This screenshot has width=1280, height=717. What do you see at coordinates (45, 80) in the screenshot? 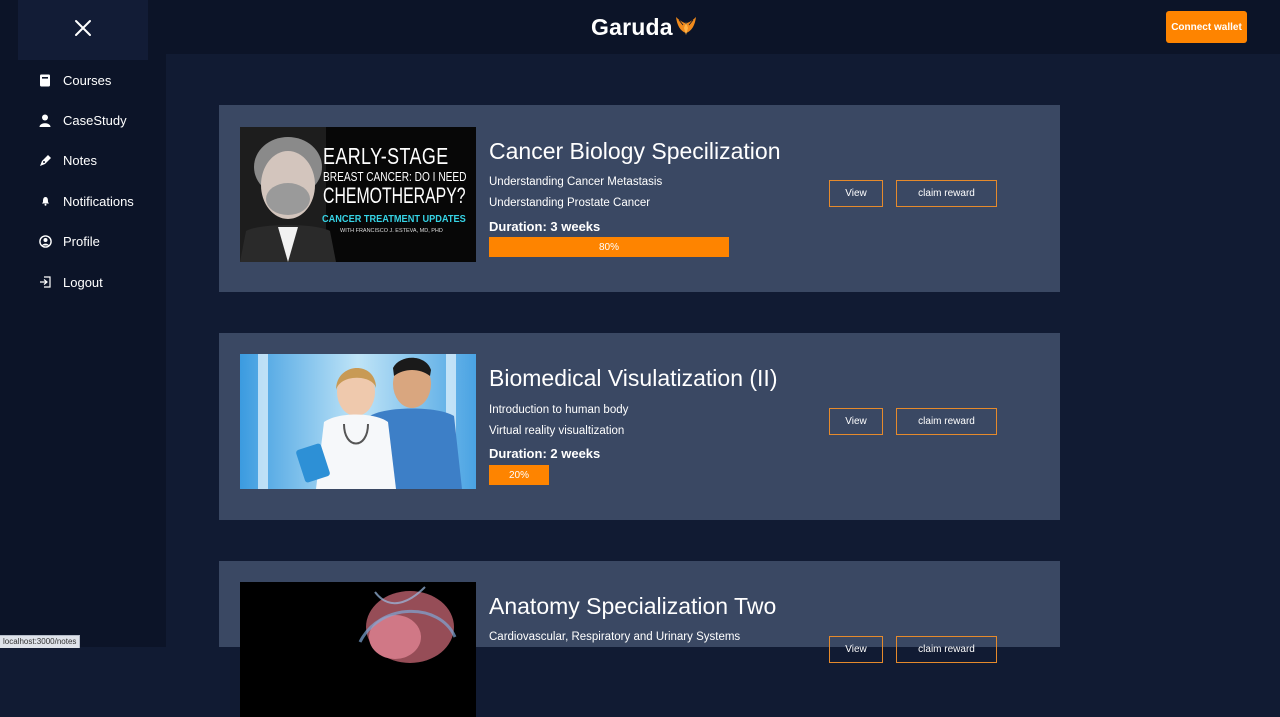
I see `book-icon` at bounding box center [45, 80].